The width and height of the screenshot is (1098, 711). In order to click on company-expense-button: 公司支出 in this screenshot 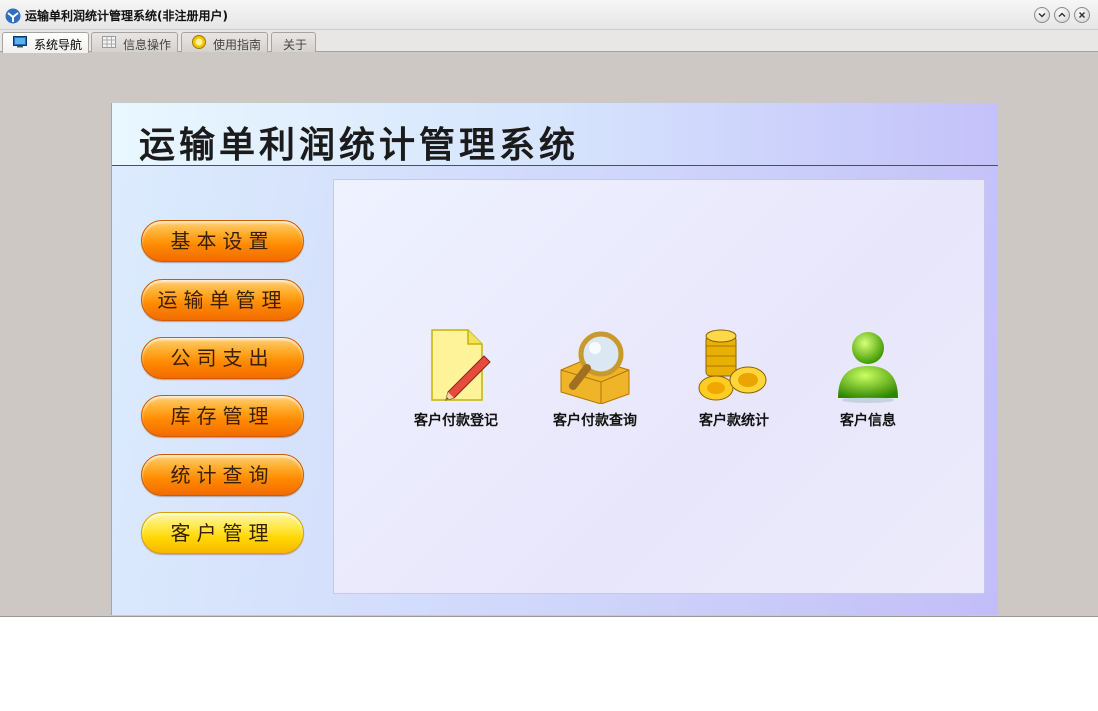, I will do `click(222, 358)`.